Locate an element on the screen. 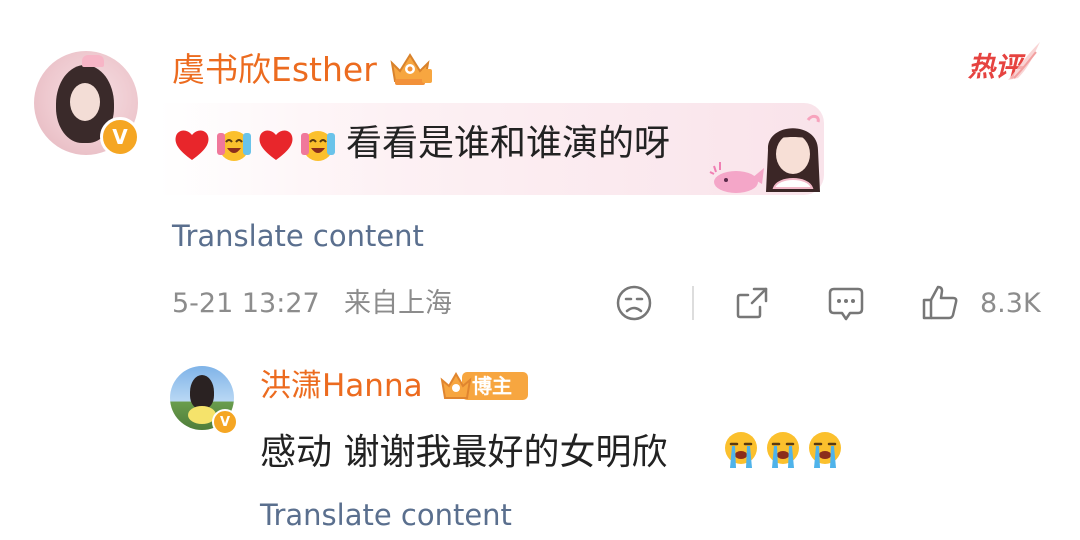  commenter-name: 虞书欣Esther is located at coordinates (274, 70).